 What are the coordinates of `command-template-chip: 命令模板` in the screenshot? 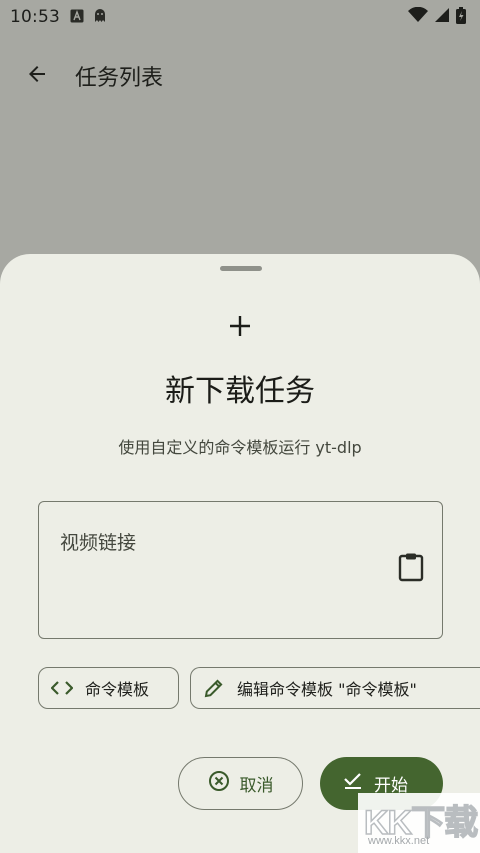 It's located at (108, 688).